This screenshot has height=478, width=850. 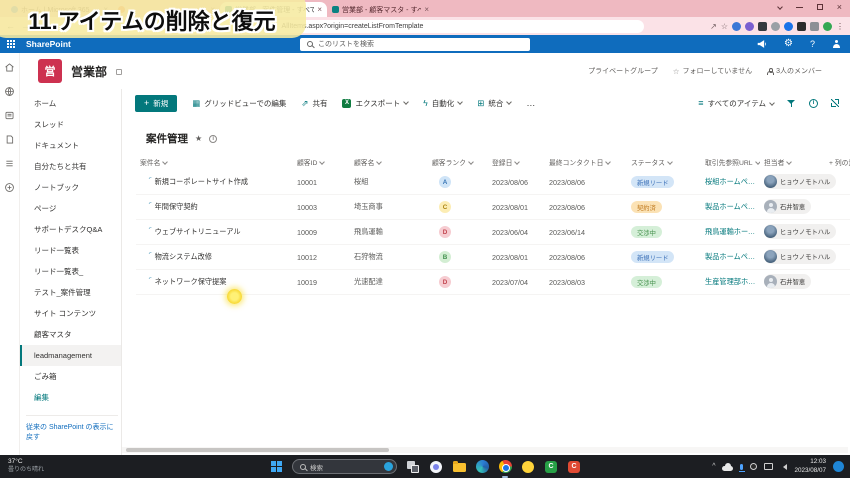 What do you see at coordinates (724, 26) in the screenshot?
I see `bookmark-star-icon: ☆` at bounding box center [724, 26].